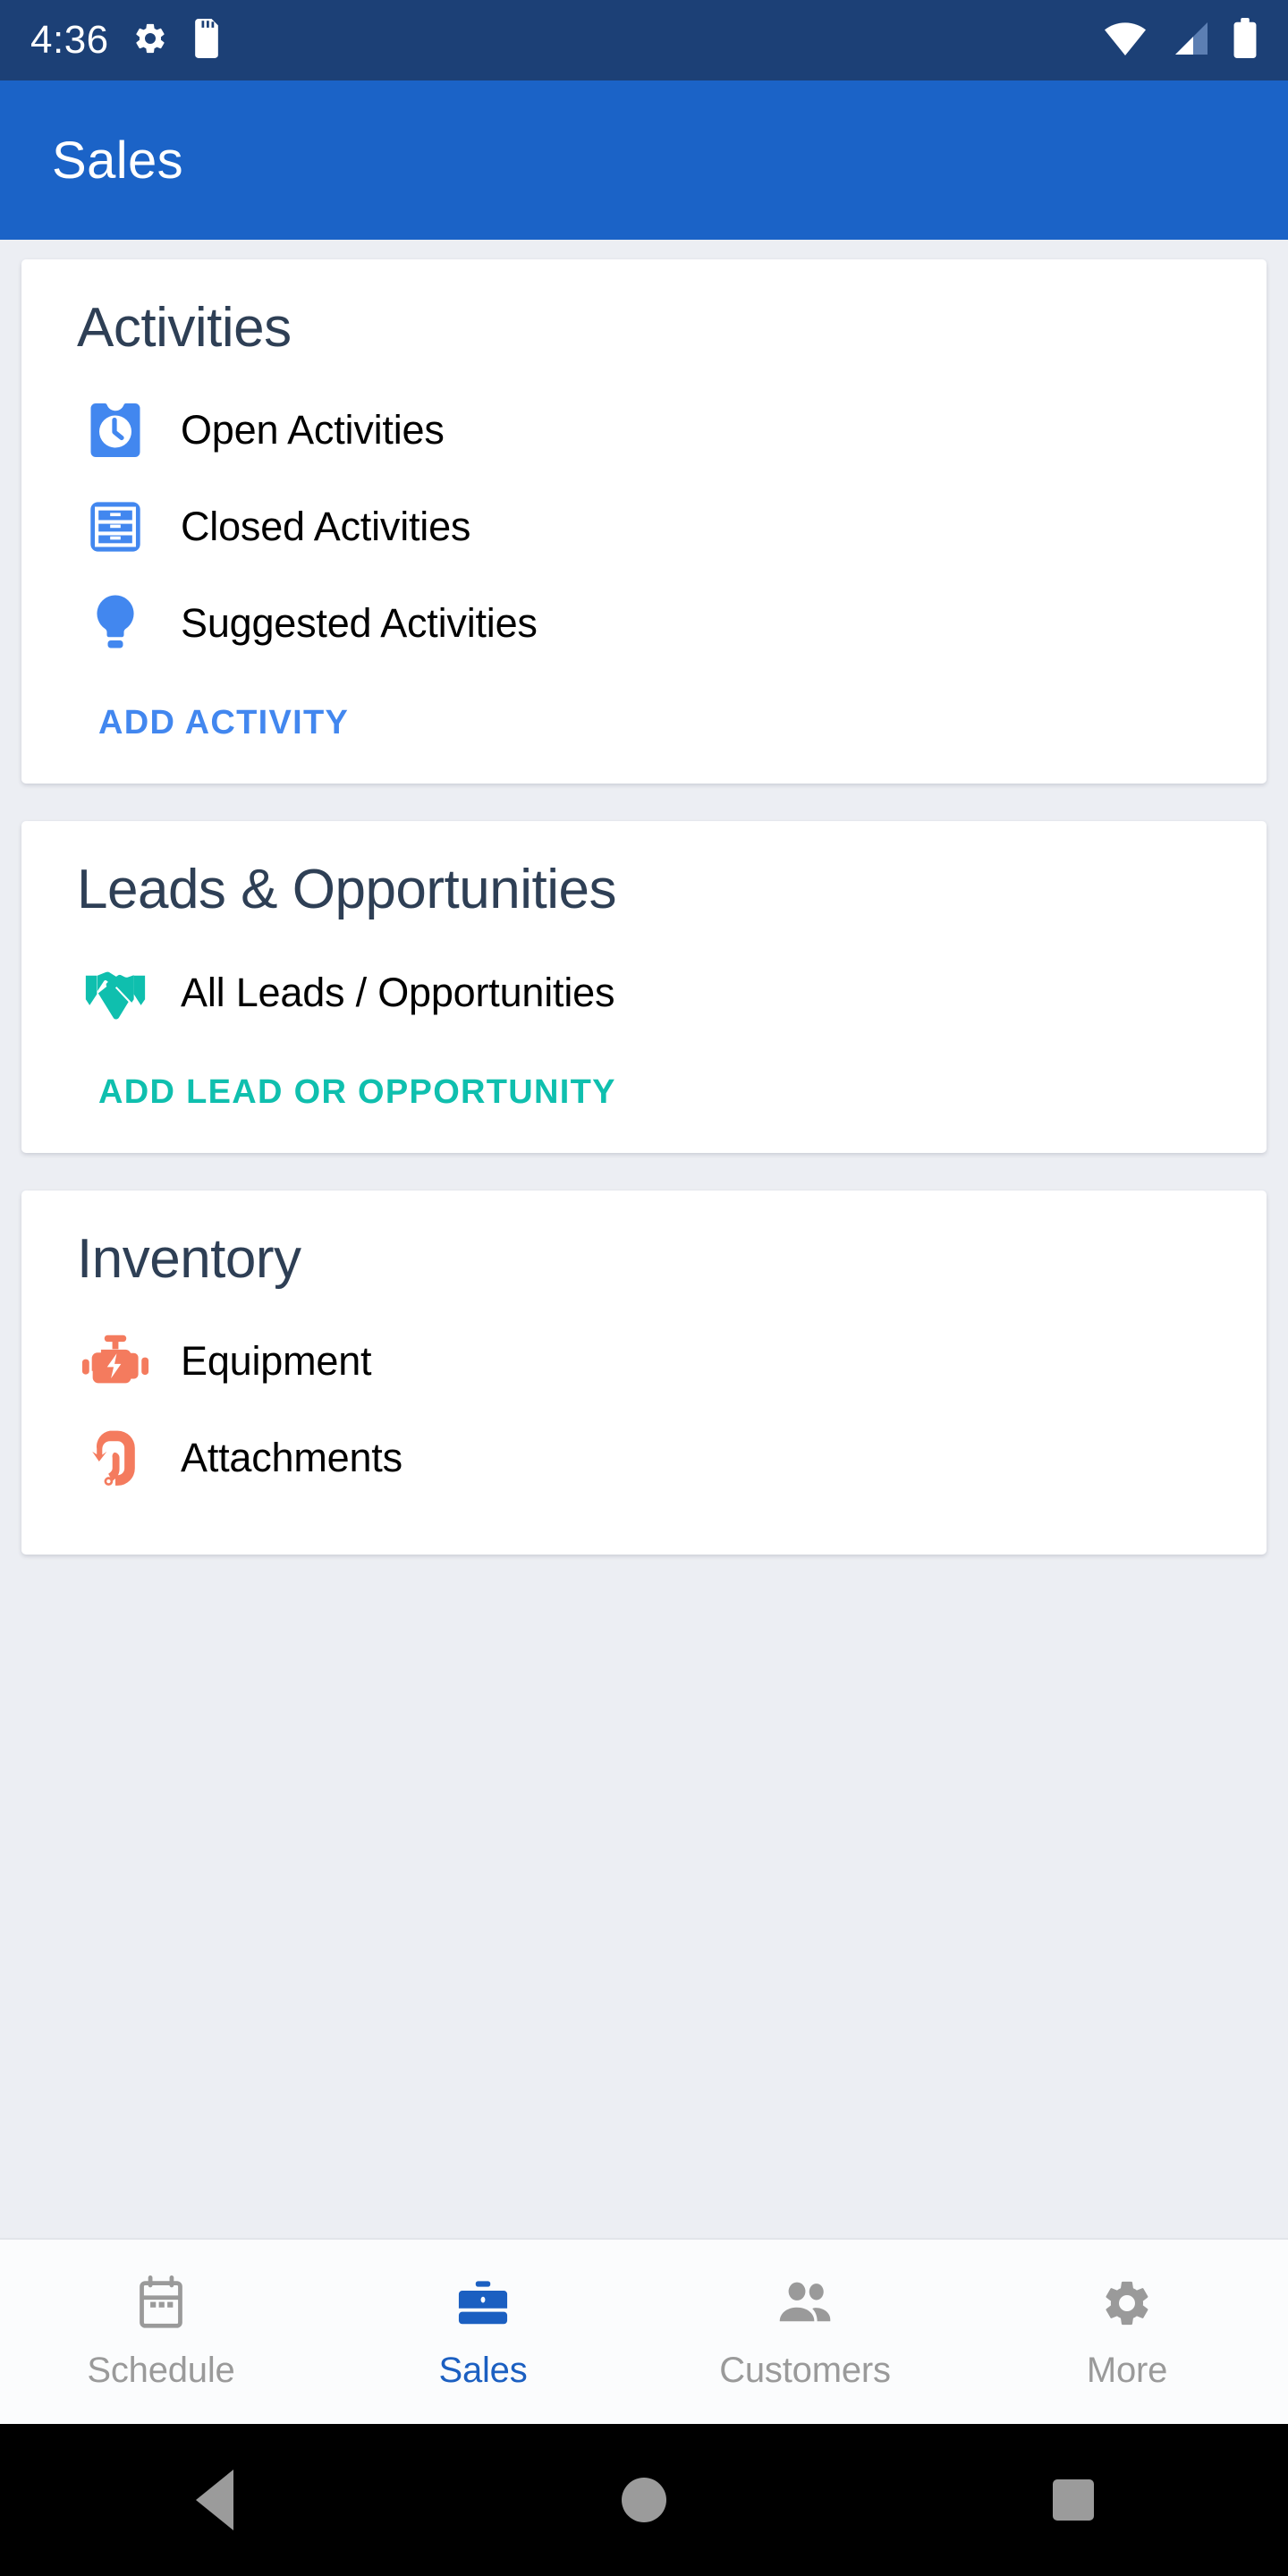 The image size is (1288, 2576). Describe the element at coordinates (644, 1458) in the screenshot. I see `list-item-attachments: Attachments` at that location.